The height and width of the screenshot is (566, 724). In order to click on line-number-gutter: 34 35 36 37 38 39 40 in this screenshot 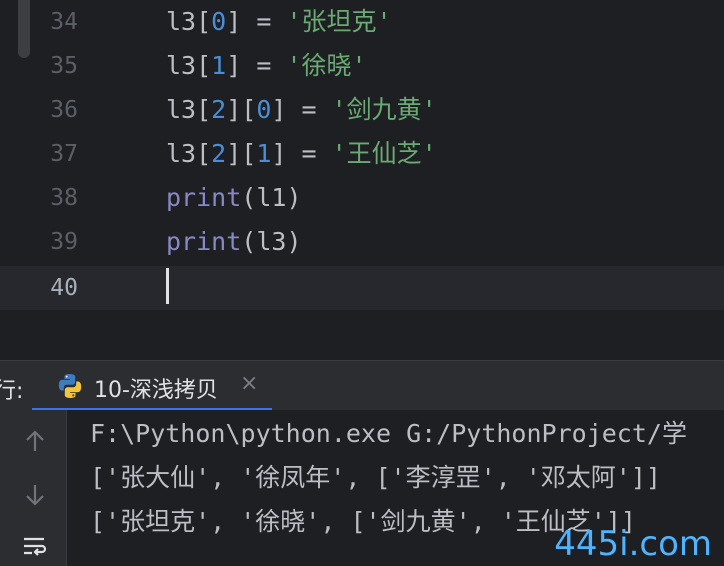, I will do `click(60, 155)`.